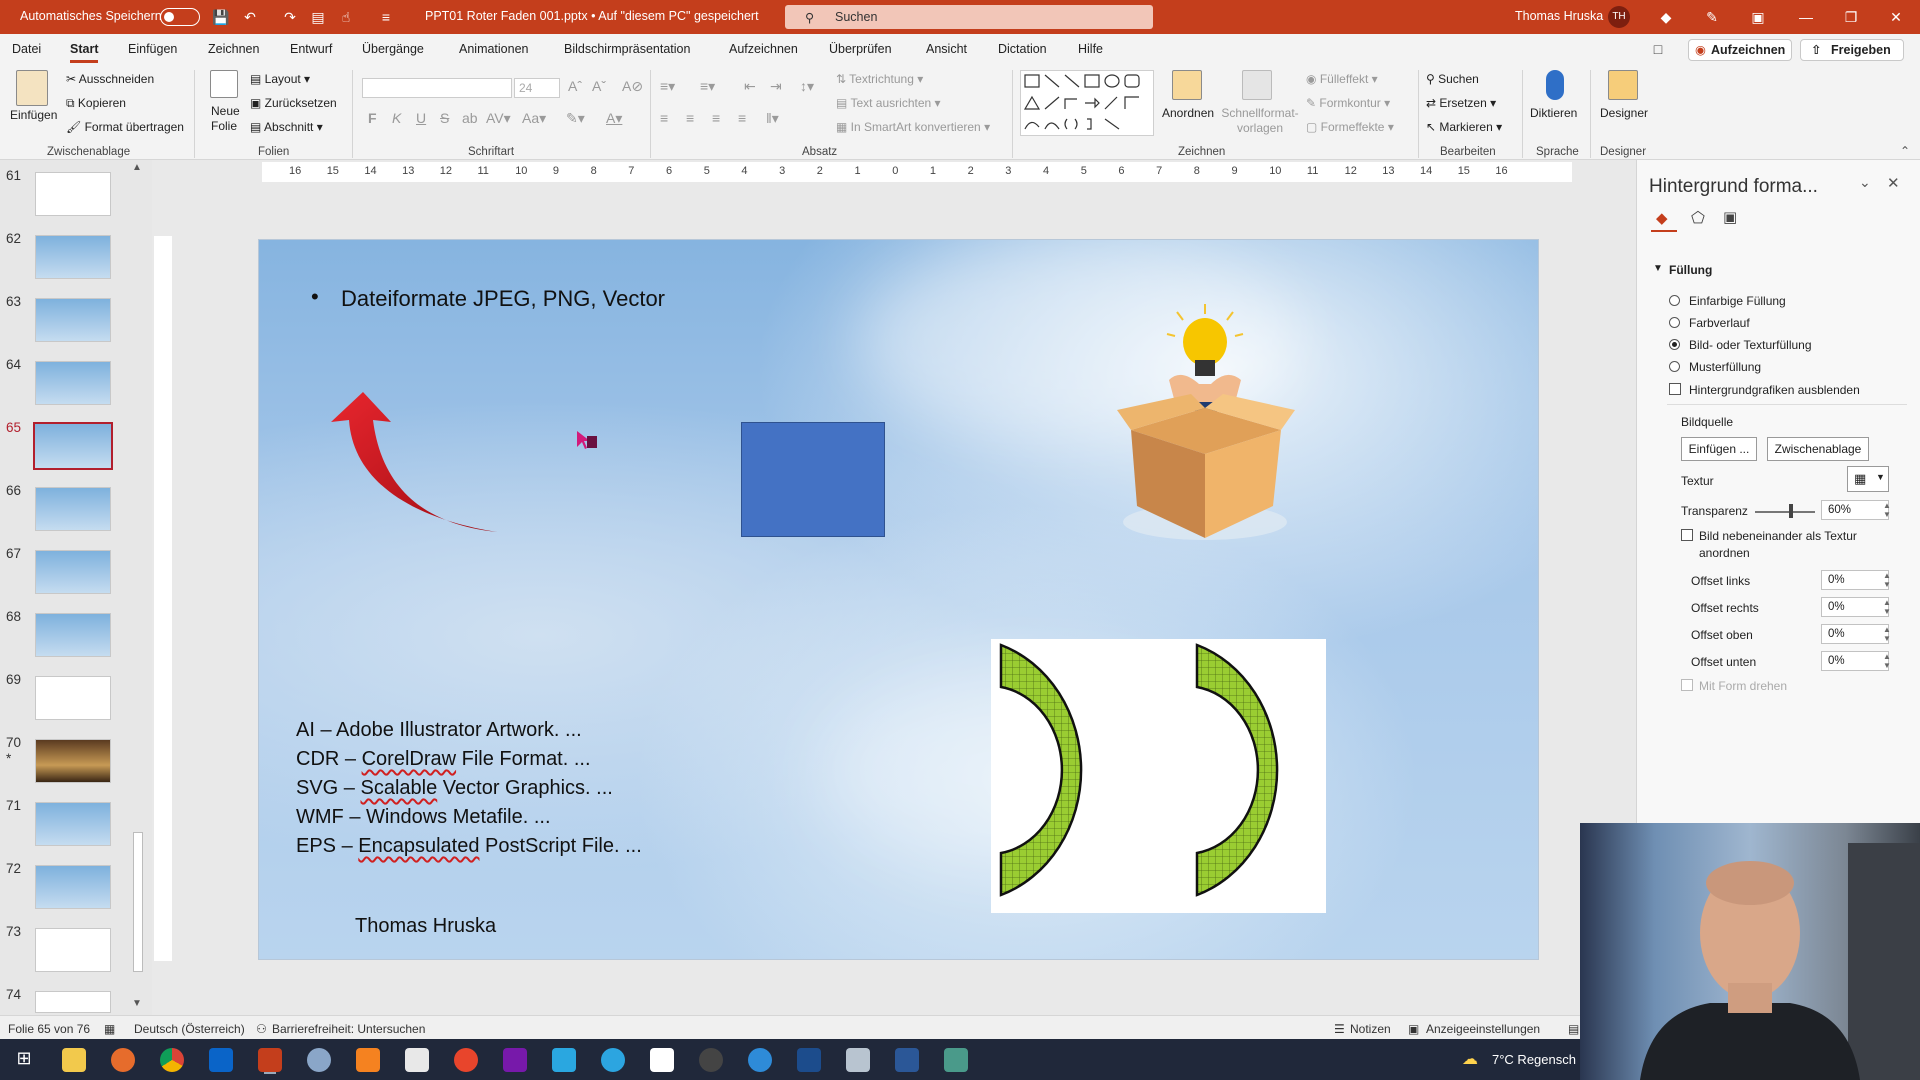  What do you see at coordinates (1855, 510) in the screenshot?
I see `transparency-input: 60%` at bounding box center [1855, 510].